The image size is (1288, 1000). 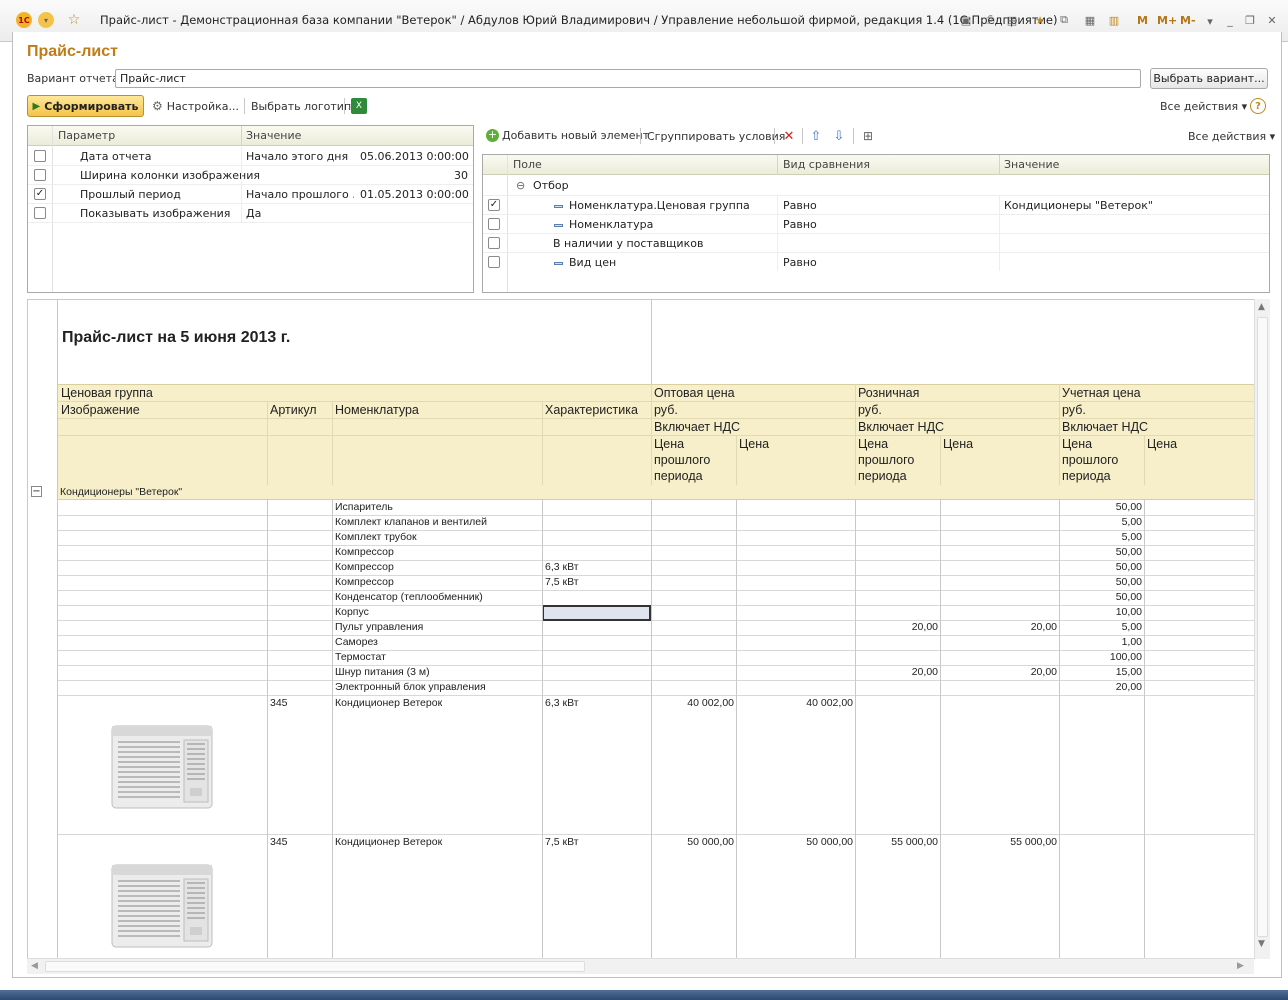 What do you see at coordinates (46, 20) in the screenshot?
I see `menu-icon: ▾` at bounding box center [46, 20].